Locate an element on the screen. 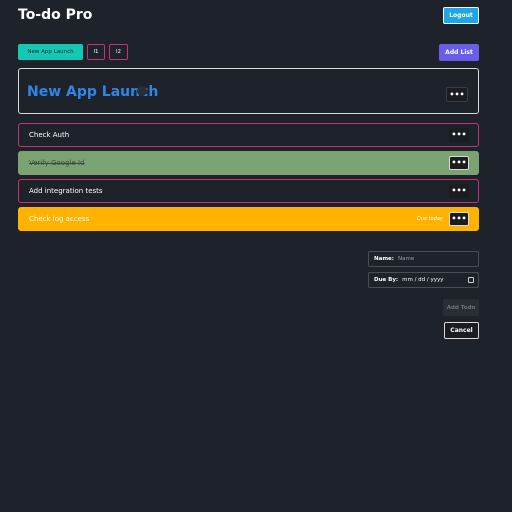 This screenshot has width=512, height=512. todo-text: Add integration tests is located at coordinates (66, 191).